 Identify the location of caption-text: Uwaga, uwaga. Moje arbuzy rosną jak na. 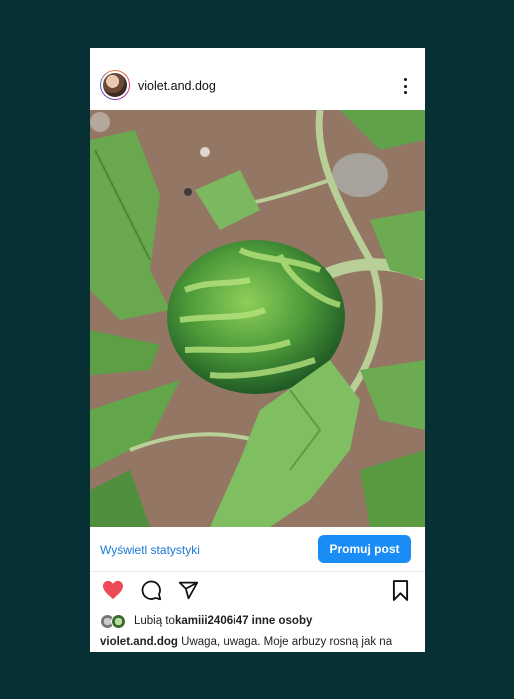
(285, 642).